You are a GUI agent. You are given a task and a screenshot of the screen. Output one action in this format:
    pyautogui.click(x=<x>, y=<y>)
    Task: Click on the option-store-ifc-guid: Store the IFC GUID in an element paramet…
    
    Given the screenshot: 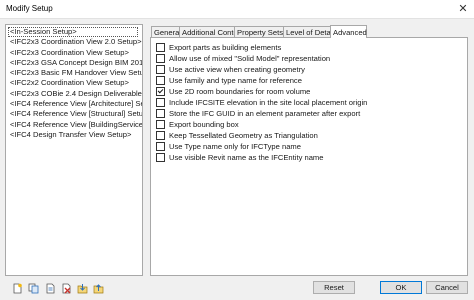 What is the action you would take?
    pyautogui.click(x=258, y=113)
    